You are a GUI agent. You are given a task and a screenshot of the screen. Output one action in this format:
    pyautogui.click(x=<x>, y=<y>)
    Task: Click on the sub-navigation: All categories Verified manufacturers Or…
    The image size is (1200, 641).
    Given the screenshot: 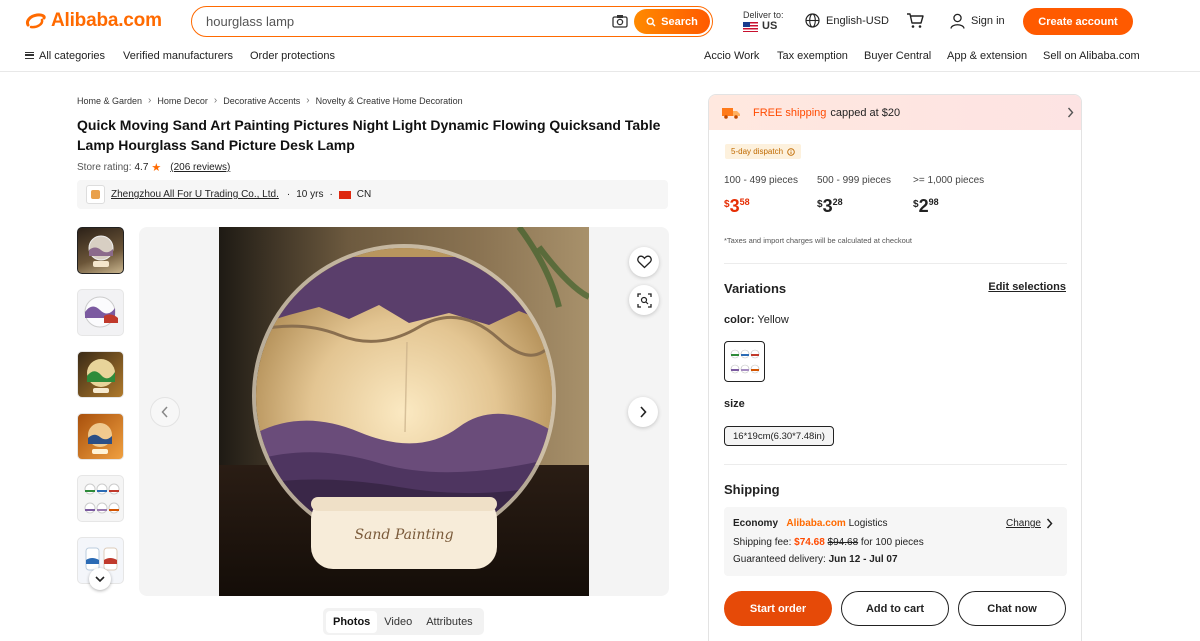 What is the action you would take?
    pyautogui.click(x=600, y=57)
    